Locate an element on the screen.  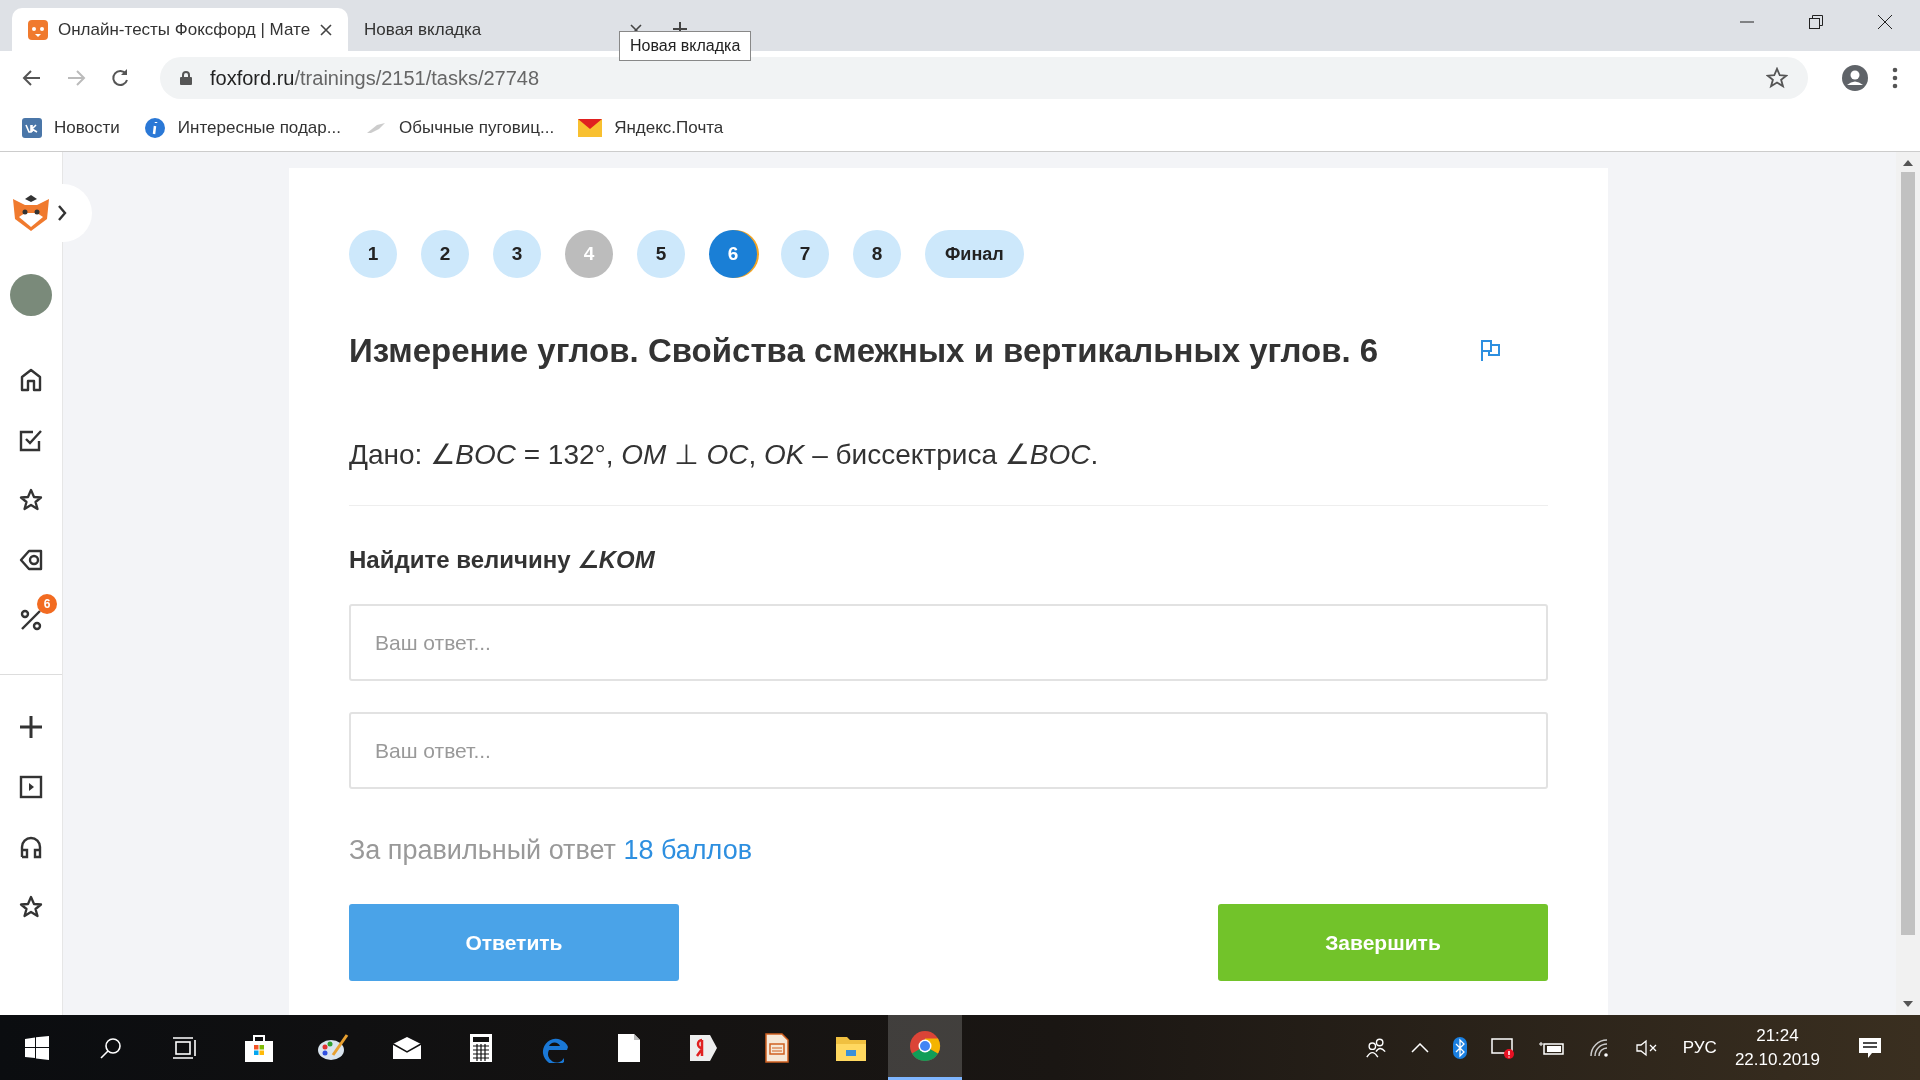
notification-badge: 6 is located at coordinates (47, 604).